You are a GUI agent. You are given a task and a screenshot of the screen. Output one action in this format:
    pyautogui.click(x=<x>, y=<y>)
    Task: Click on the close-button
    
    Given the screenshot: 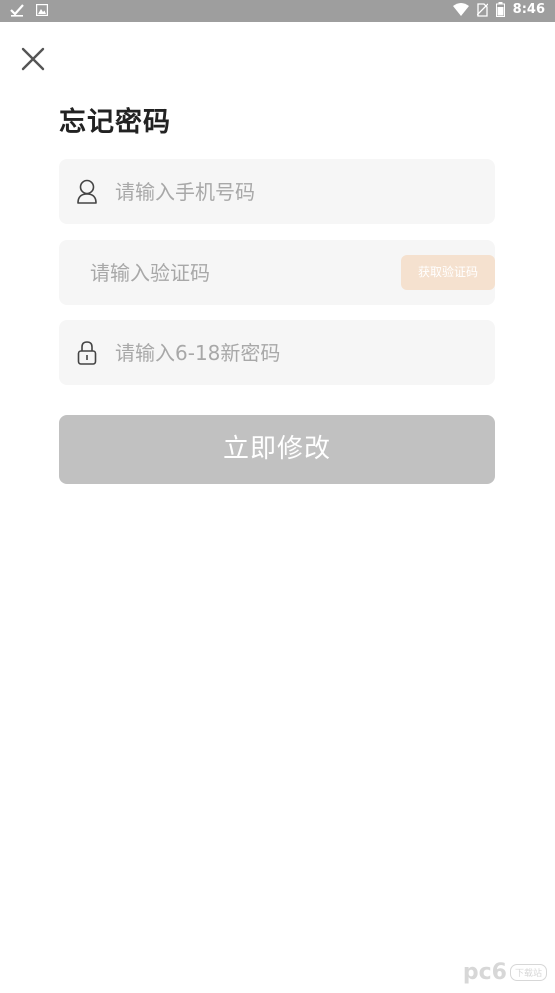 What is the action you would take?
    pyautogui.click(x=33, y=59)
    